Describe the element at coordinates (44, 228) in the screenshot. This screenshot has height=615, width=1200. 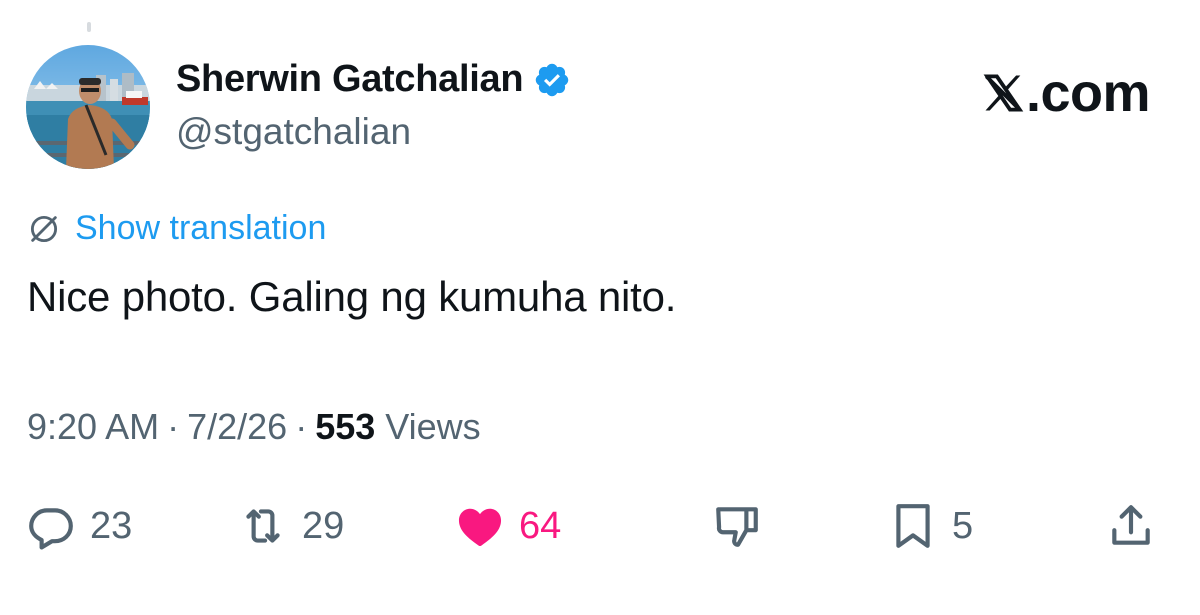
I see `globe-icon` at that location.